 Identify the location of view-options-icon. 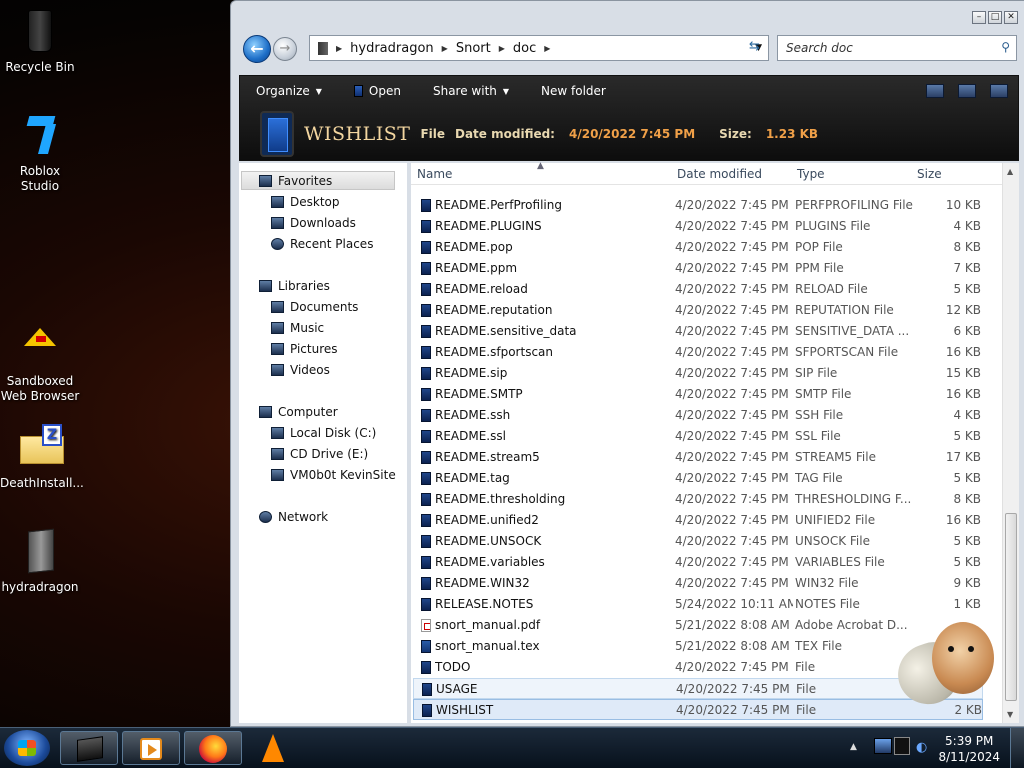
(935, 91).